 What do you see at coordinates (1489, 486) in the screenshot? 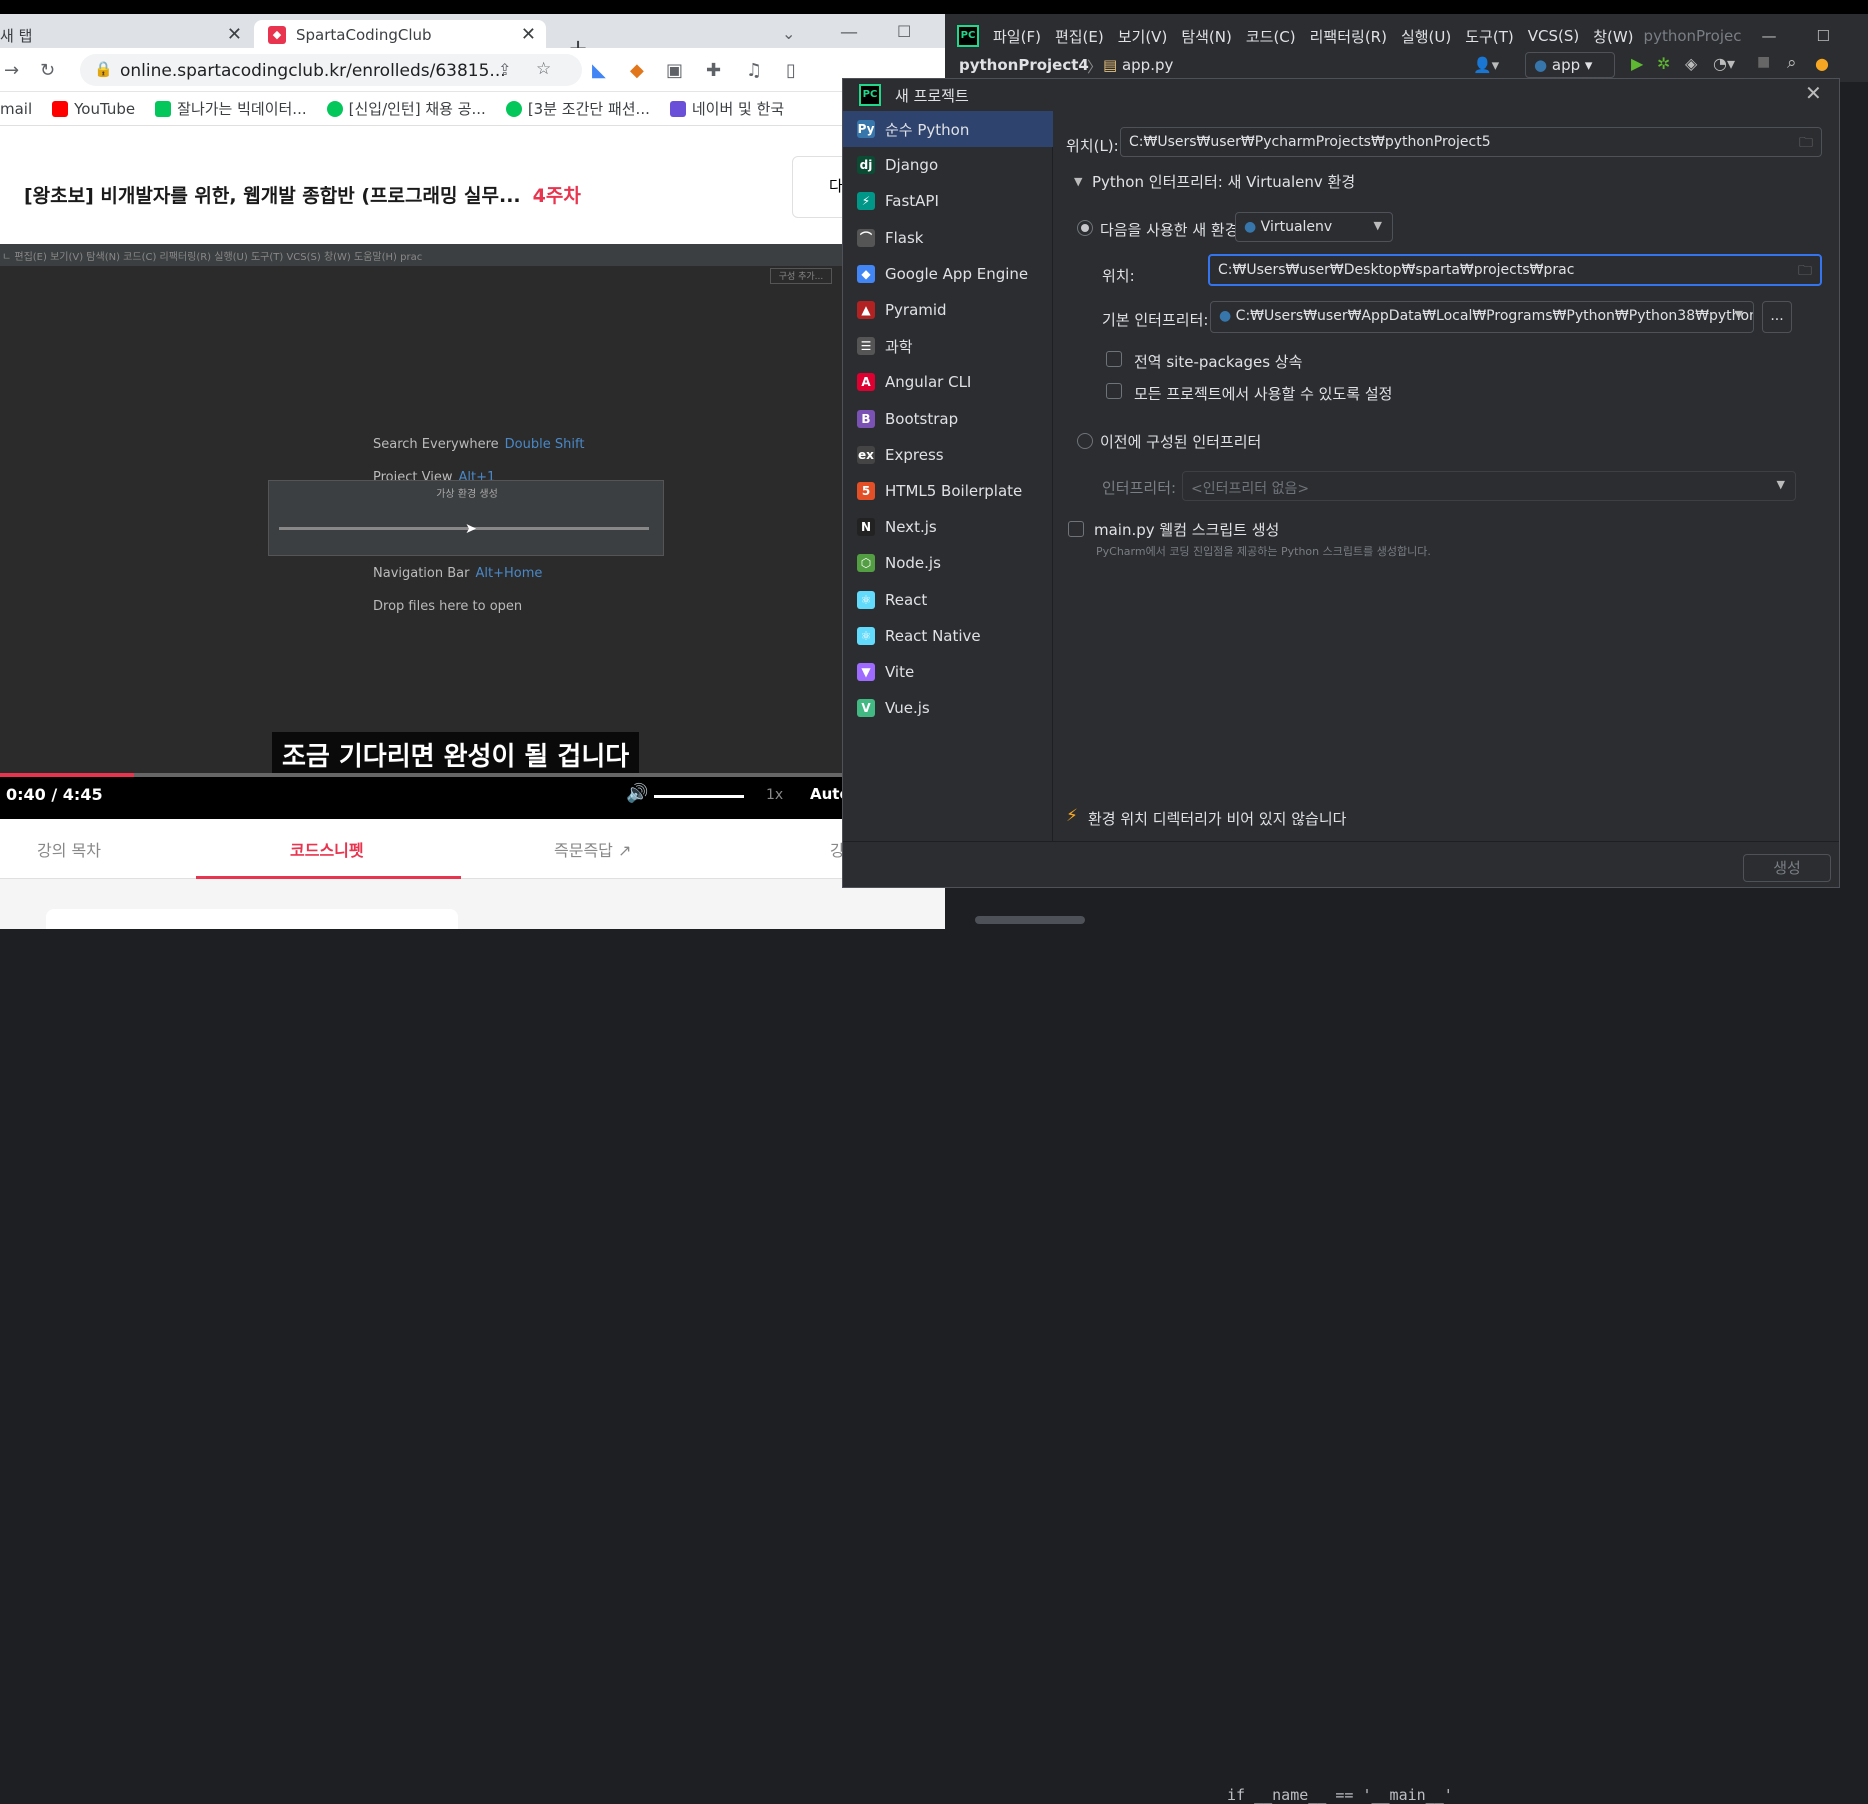
I see `interpreter-select: <인터프리터 없음> ▼` at bounding box center [1489, 486].